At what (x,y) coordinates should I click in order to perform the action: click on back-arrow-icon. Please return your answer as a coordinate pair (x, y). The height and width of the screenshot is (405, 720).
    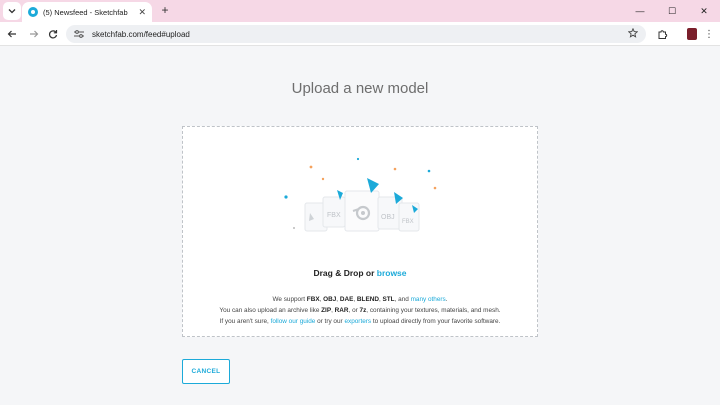
    Looking at the image, I should click on (11, 34).